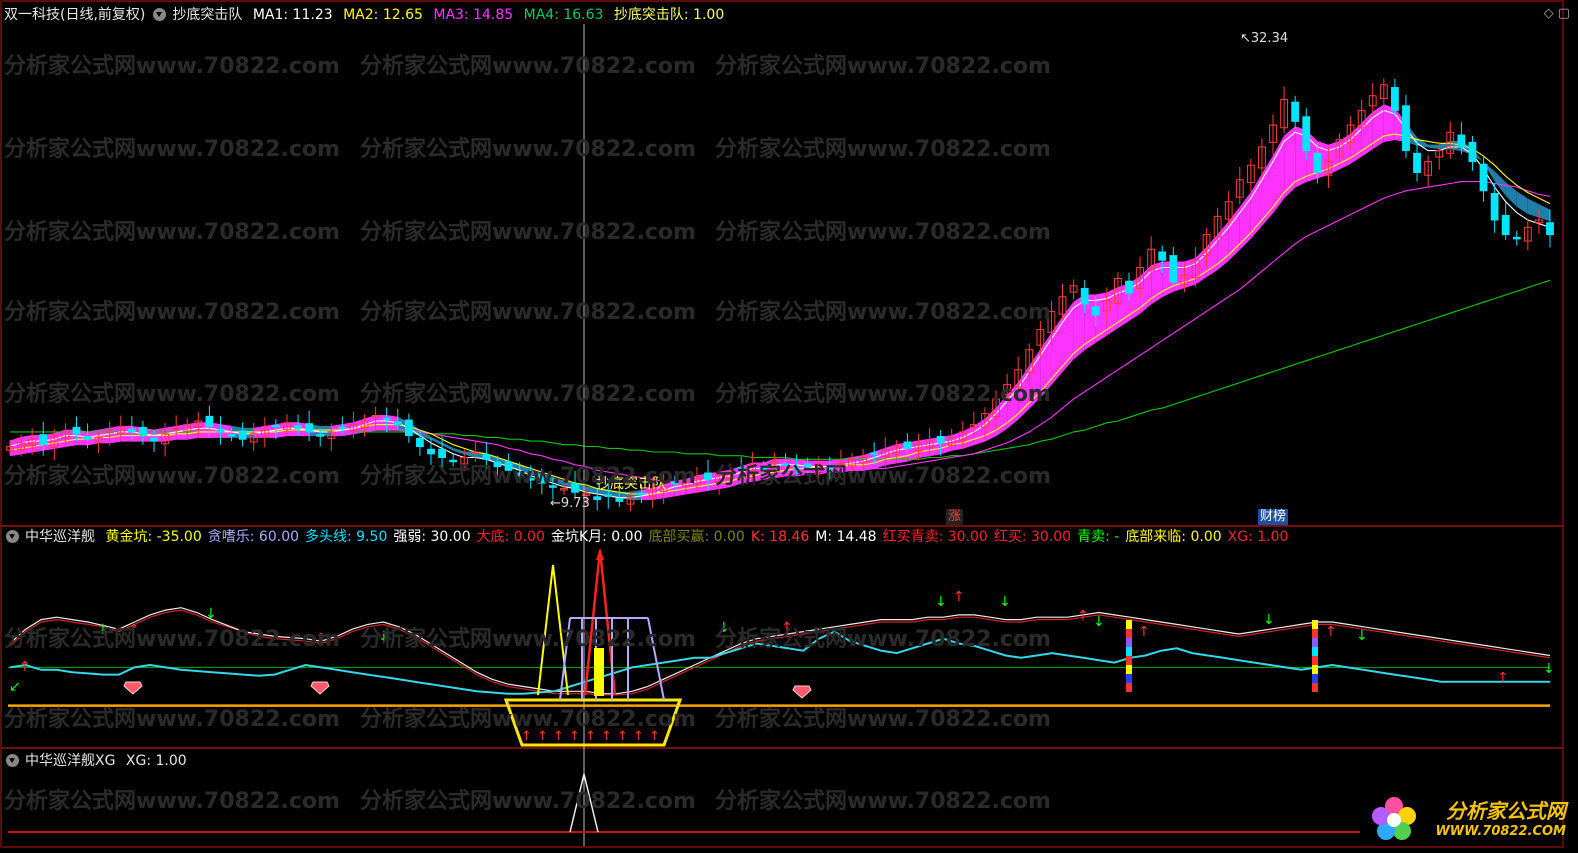 The height and width of the screenshot is (853, 1578). What do you see at coordinates (780, 651) in the screenshot?
I see `osc_white-line` at bounding box center [780, 651].